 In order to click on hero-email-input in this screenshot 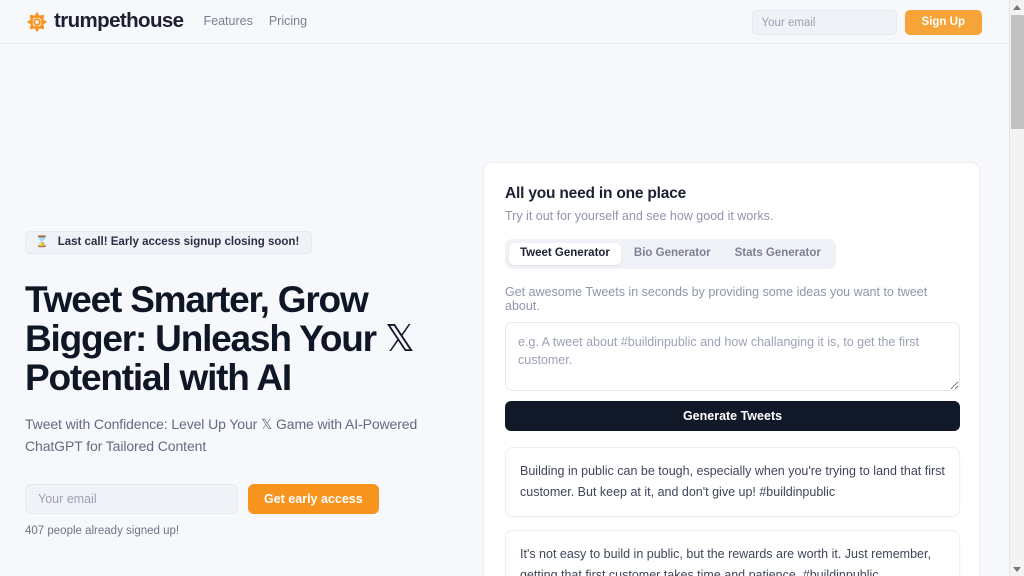, I will do `click(131, 499)`.